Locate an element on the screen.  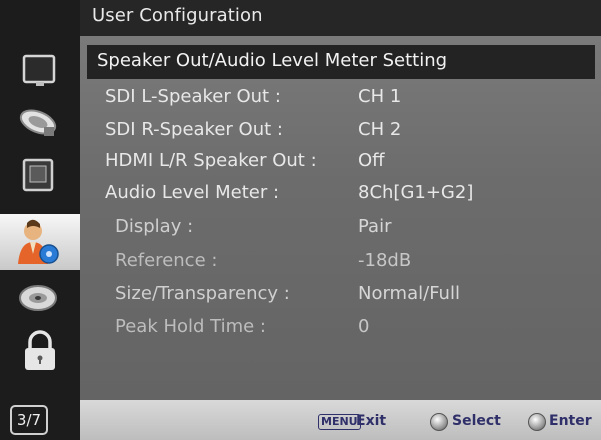
size-transparency-label: Size/Transparency : is located at coordinates (202, 293).